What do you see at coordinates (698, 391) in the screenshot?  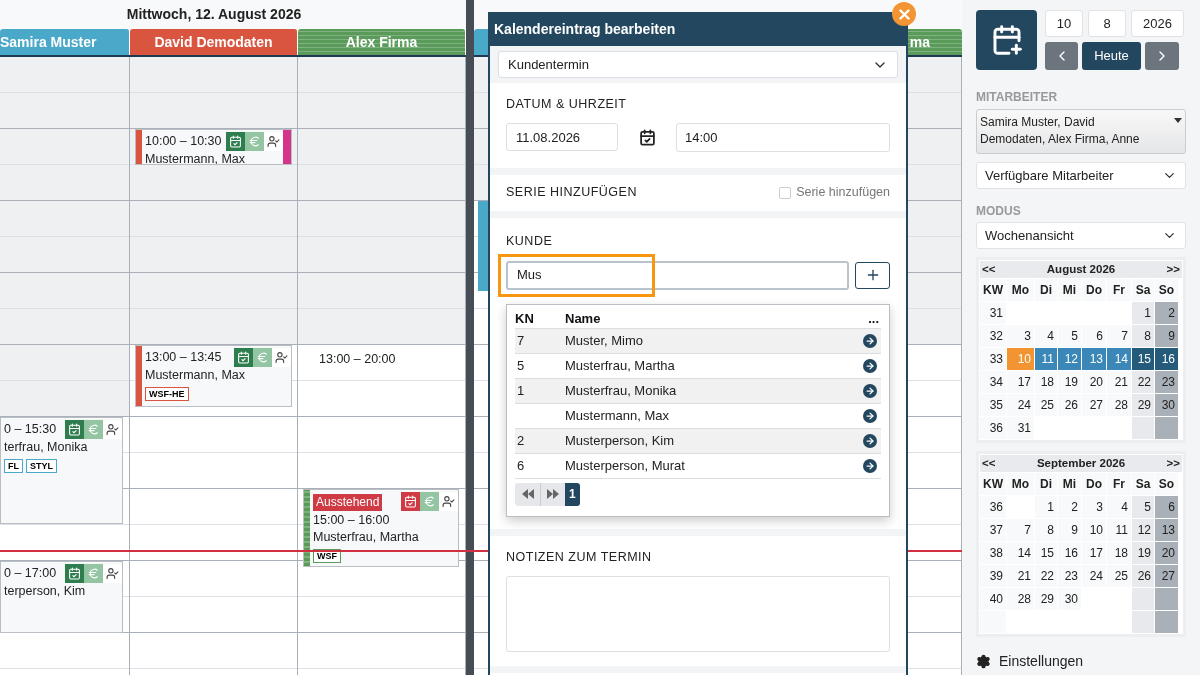 I see `result-row: 1 Musterfrau, Monika` at bounding box center [698, 391].